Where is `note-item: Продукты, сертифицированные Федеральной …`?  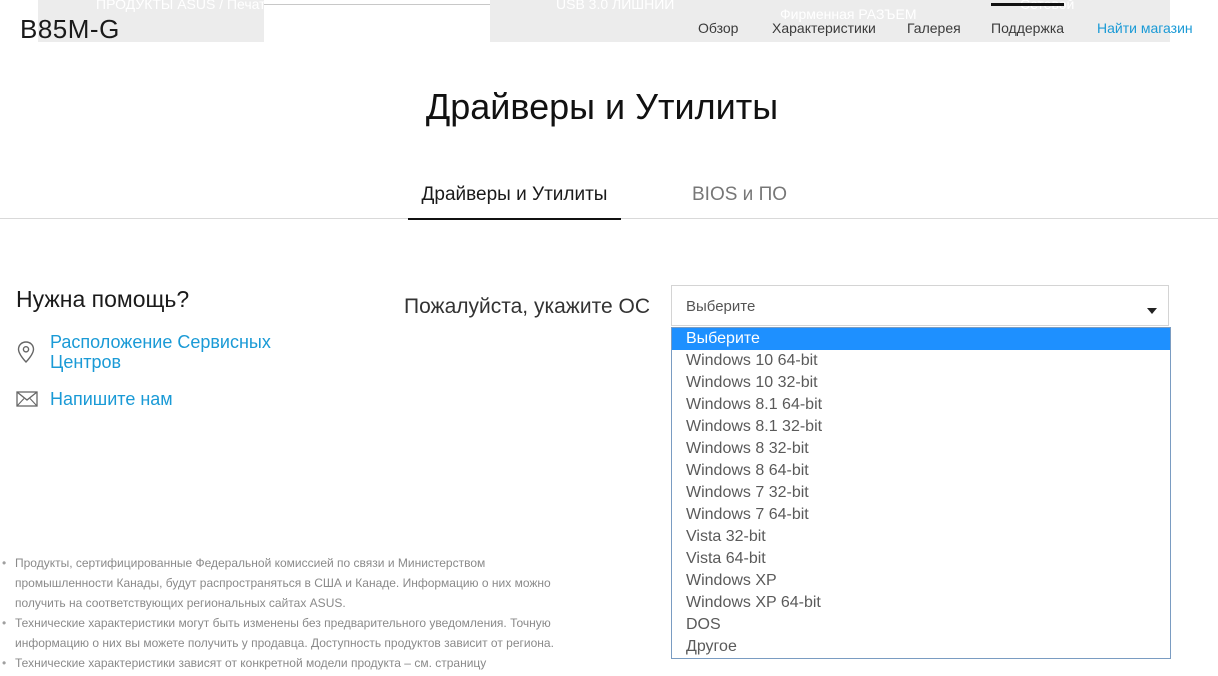
note-item: Продукты, сертифицированные Федеральной … is located at coordinates (285, 583).